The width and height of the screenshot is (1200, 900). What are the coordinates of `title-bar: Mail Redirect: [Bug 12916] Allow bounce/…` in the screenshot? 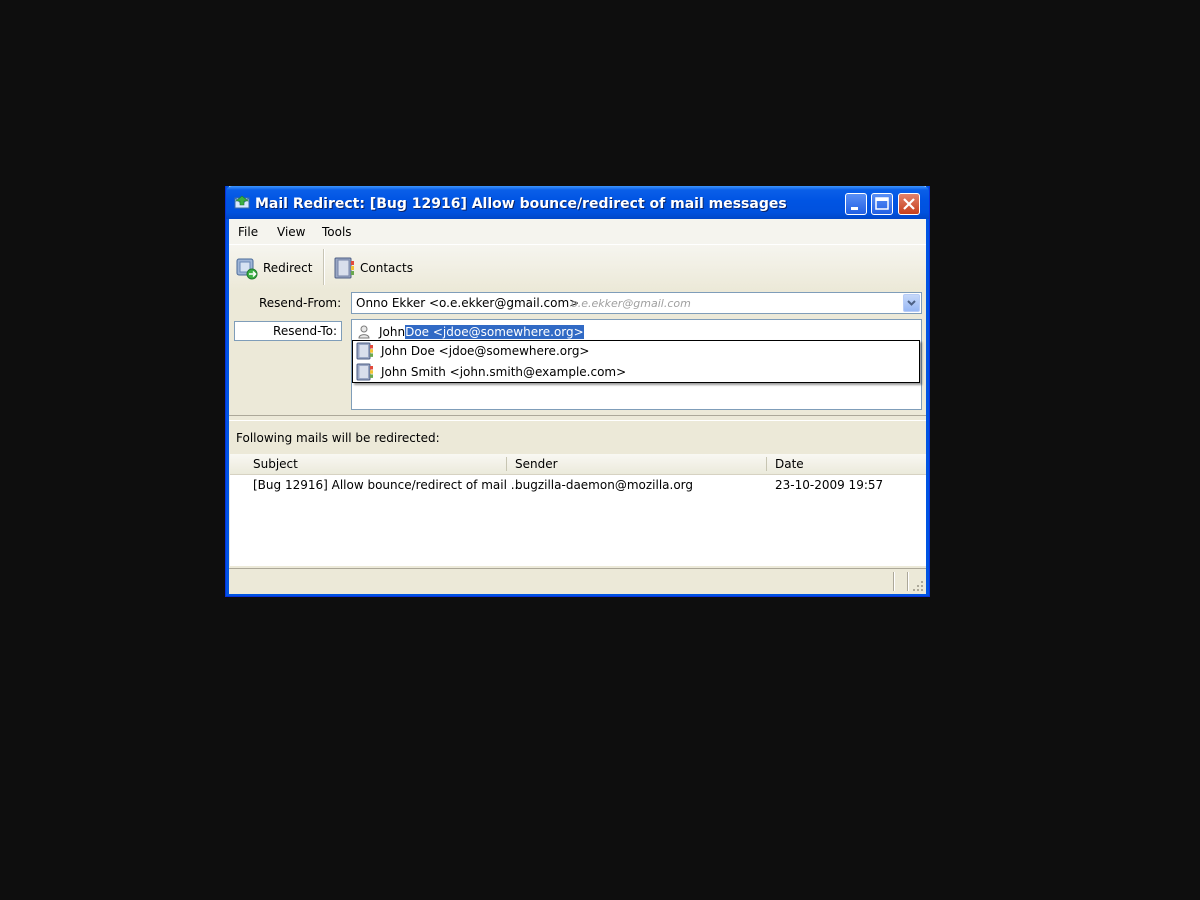 It's located at (577, 202).